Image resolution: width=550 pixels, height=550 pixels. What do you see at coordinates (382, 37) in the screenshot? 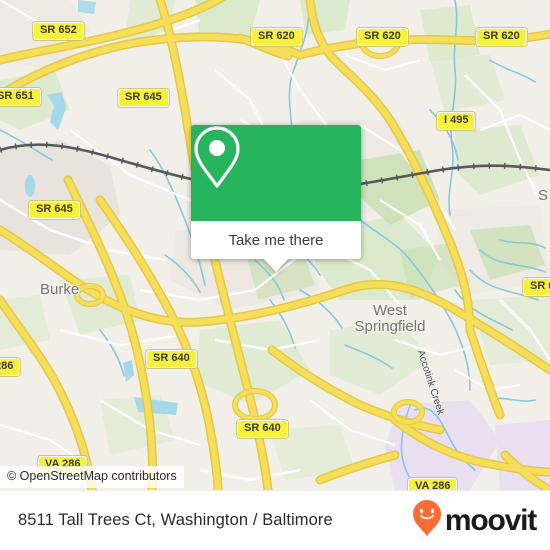
I see `road-shield-sr620-b: SR 620` at bounding box center [382, 37].